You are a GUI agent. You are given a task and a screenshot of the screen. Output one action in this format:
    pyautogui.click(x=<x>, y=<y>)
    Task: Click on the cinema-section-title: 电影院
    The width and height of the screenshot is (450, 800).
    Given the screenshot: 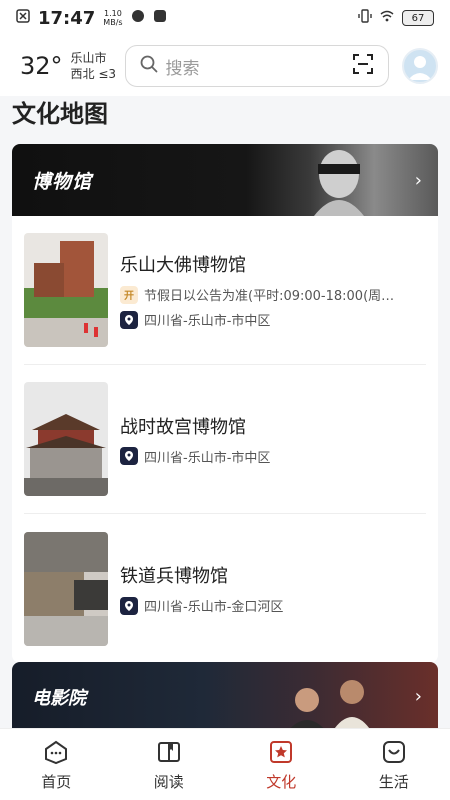 What is the action you would take?
    pyautogui.click(x=59, y=698)
    